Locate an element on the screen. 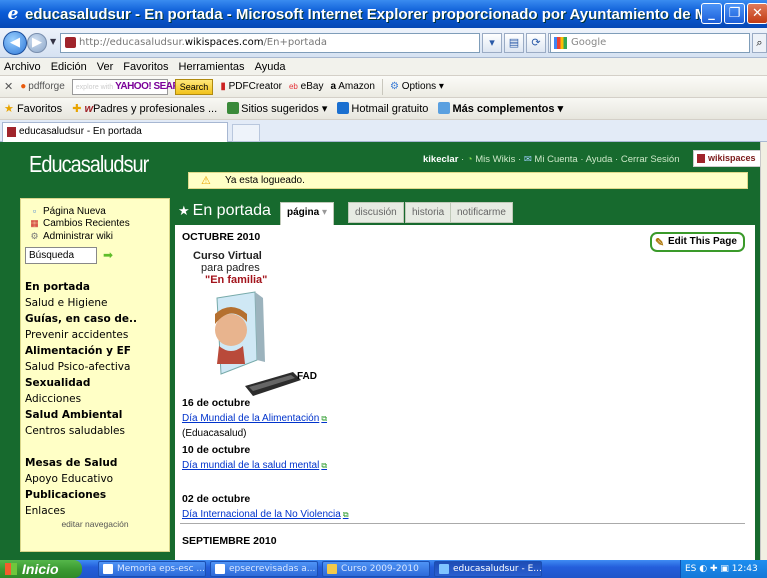 The image size is (767, 578). options-button: ⚙ Options ▾ is located at coordinates (417, 86).